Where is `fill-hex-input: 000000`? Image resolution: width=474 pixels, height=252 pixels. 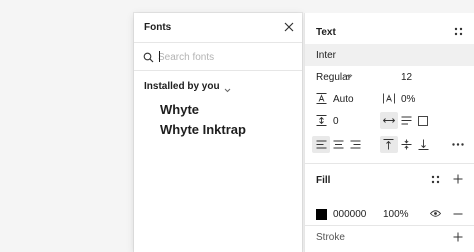
fill-hex-input: 000000 is located at coordinates (349, 214).